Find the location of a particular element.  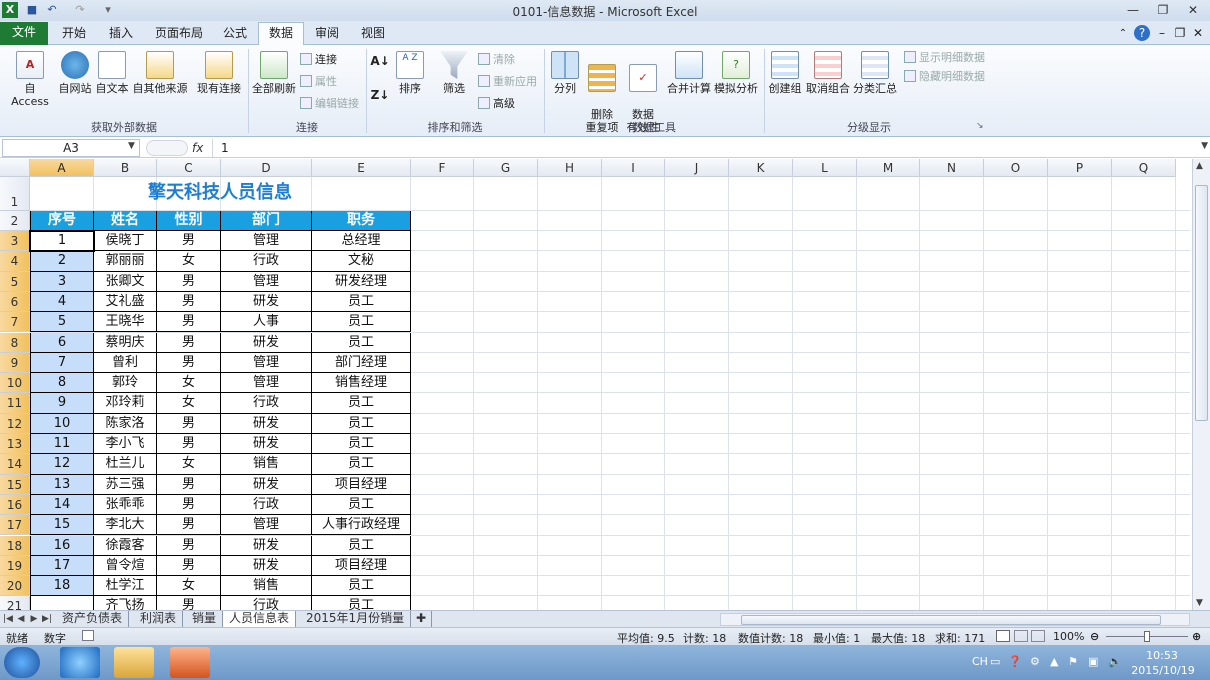

column-header-q: Q is located at coordinates (1144, 168).